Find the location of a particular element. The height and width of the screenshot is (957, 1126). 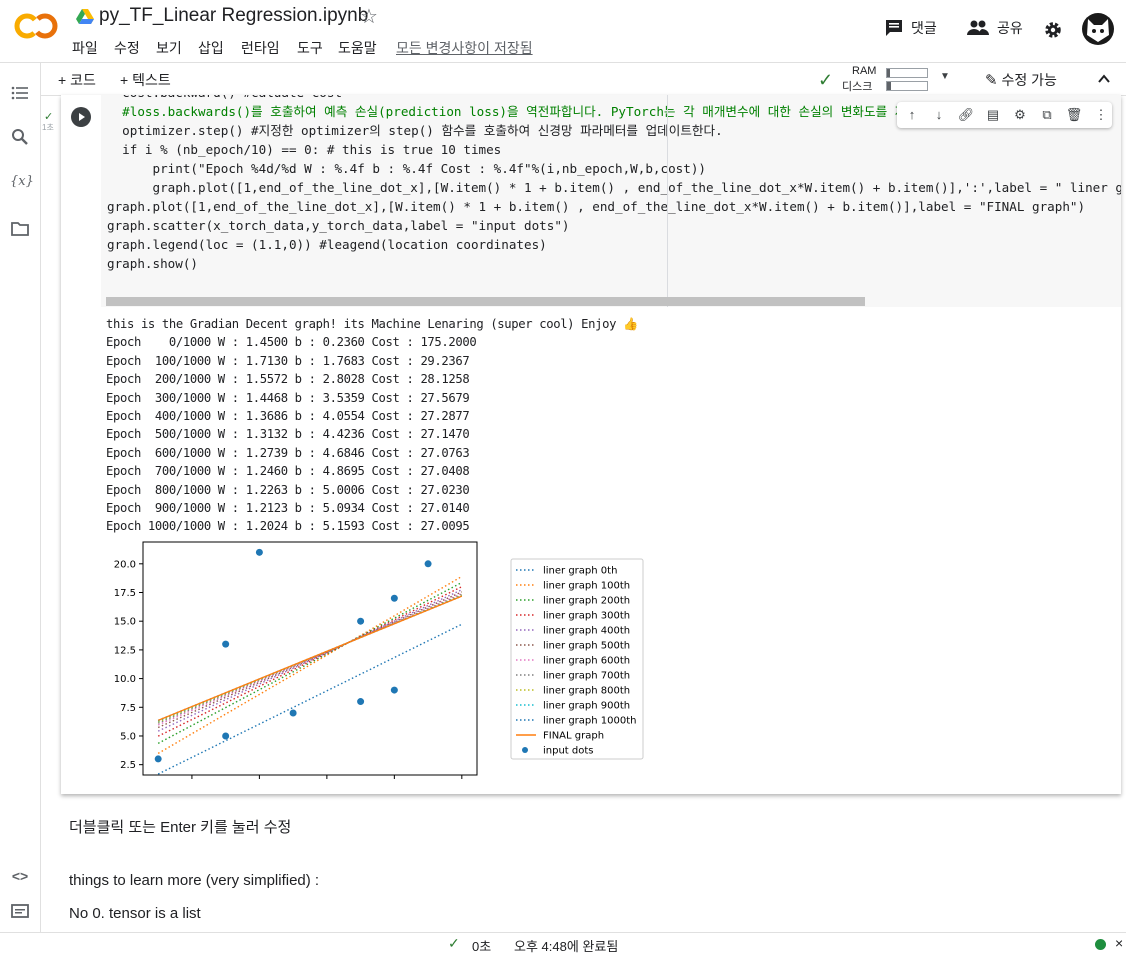

cell-toolbar: ↑ ↓ 🔗︎ ▤ ⚙ ⧉ 🗑︎ ⋮ is located at coordinates (1004, 115).